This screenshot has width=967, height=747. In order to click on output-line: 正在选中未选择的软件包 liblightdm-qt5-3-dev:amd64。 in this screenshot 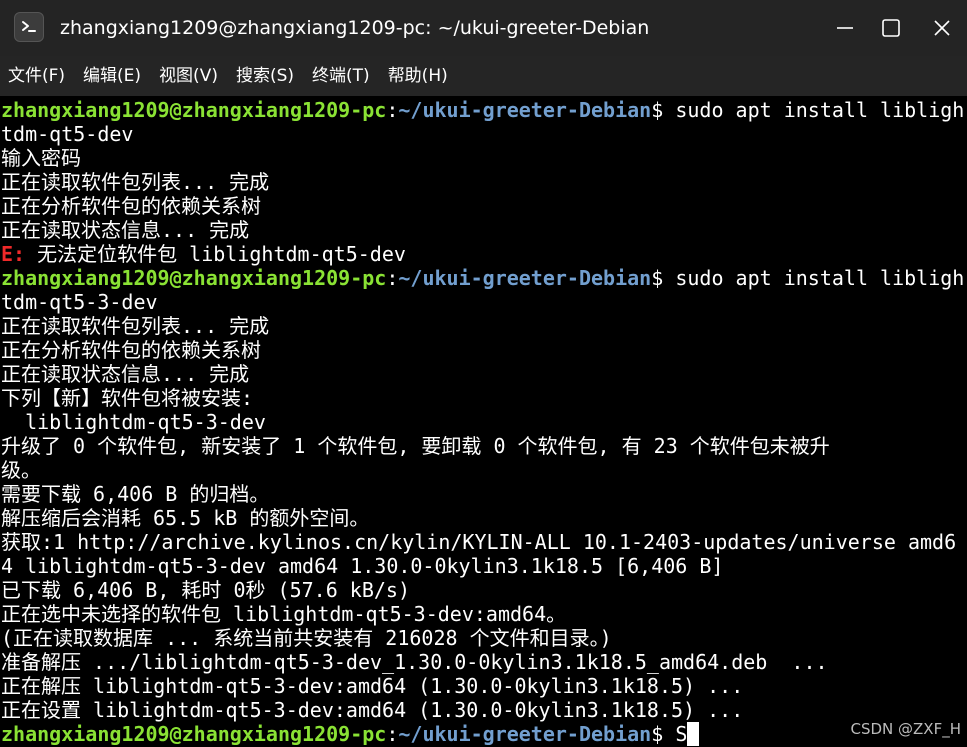, I will do `click(284, 614)`.